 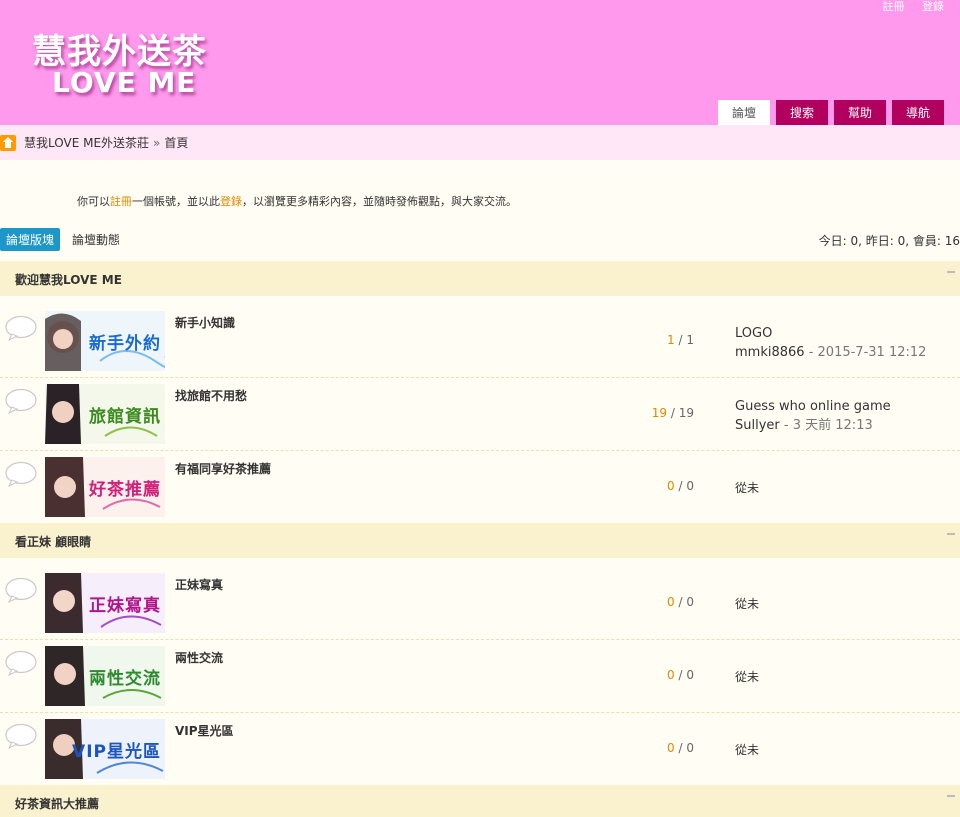 I want to click on nav-tab-help: 幫助, so click(x=860, y=112).